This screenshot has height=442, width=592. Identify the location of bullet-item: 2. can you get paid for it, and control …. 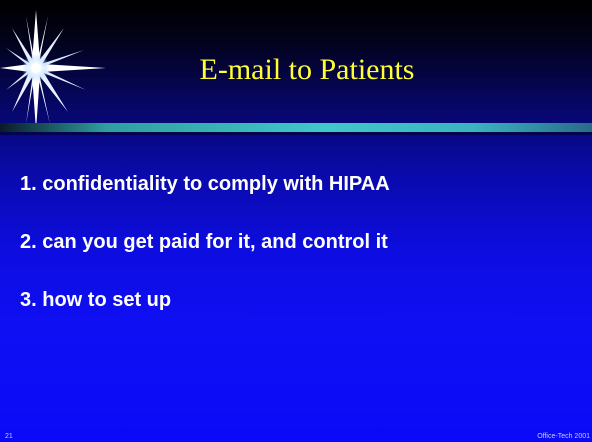
(204, 242).